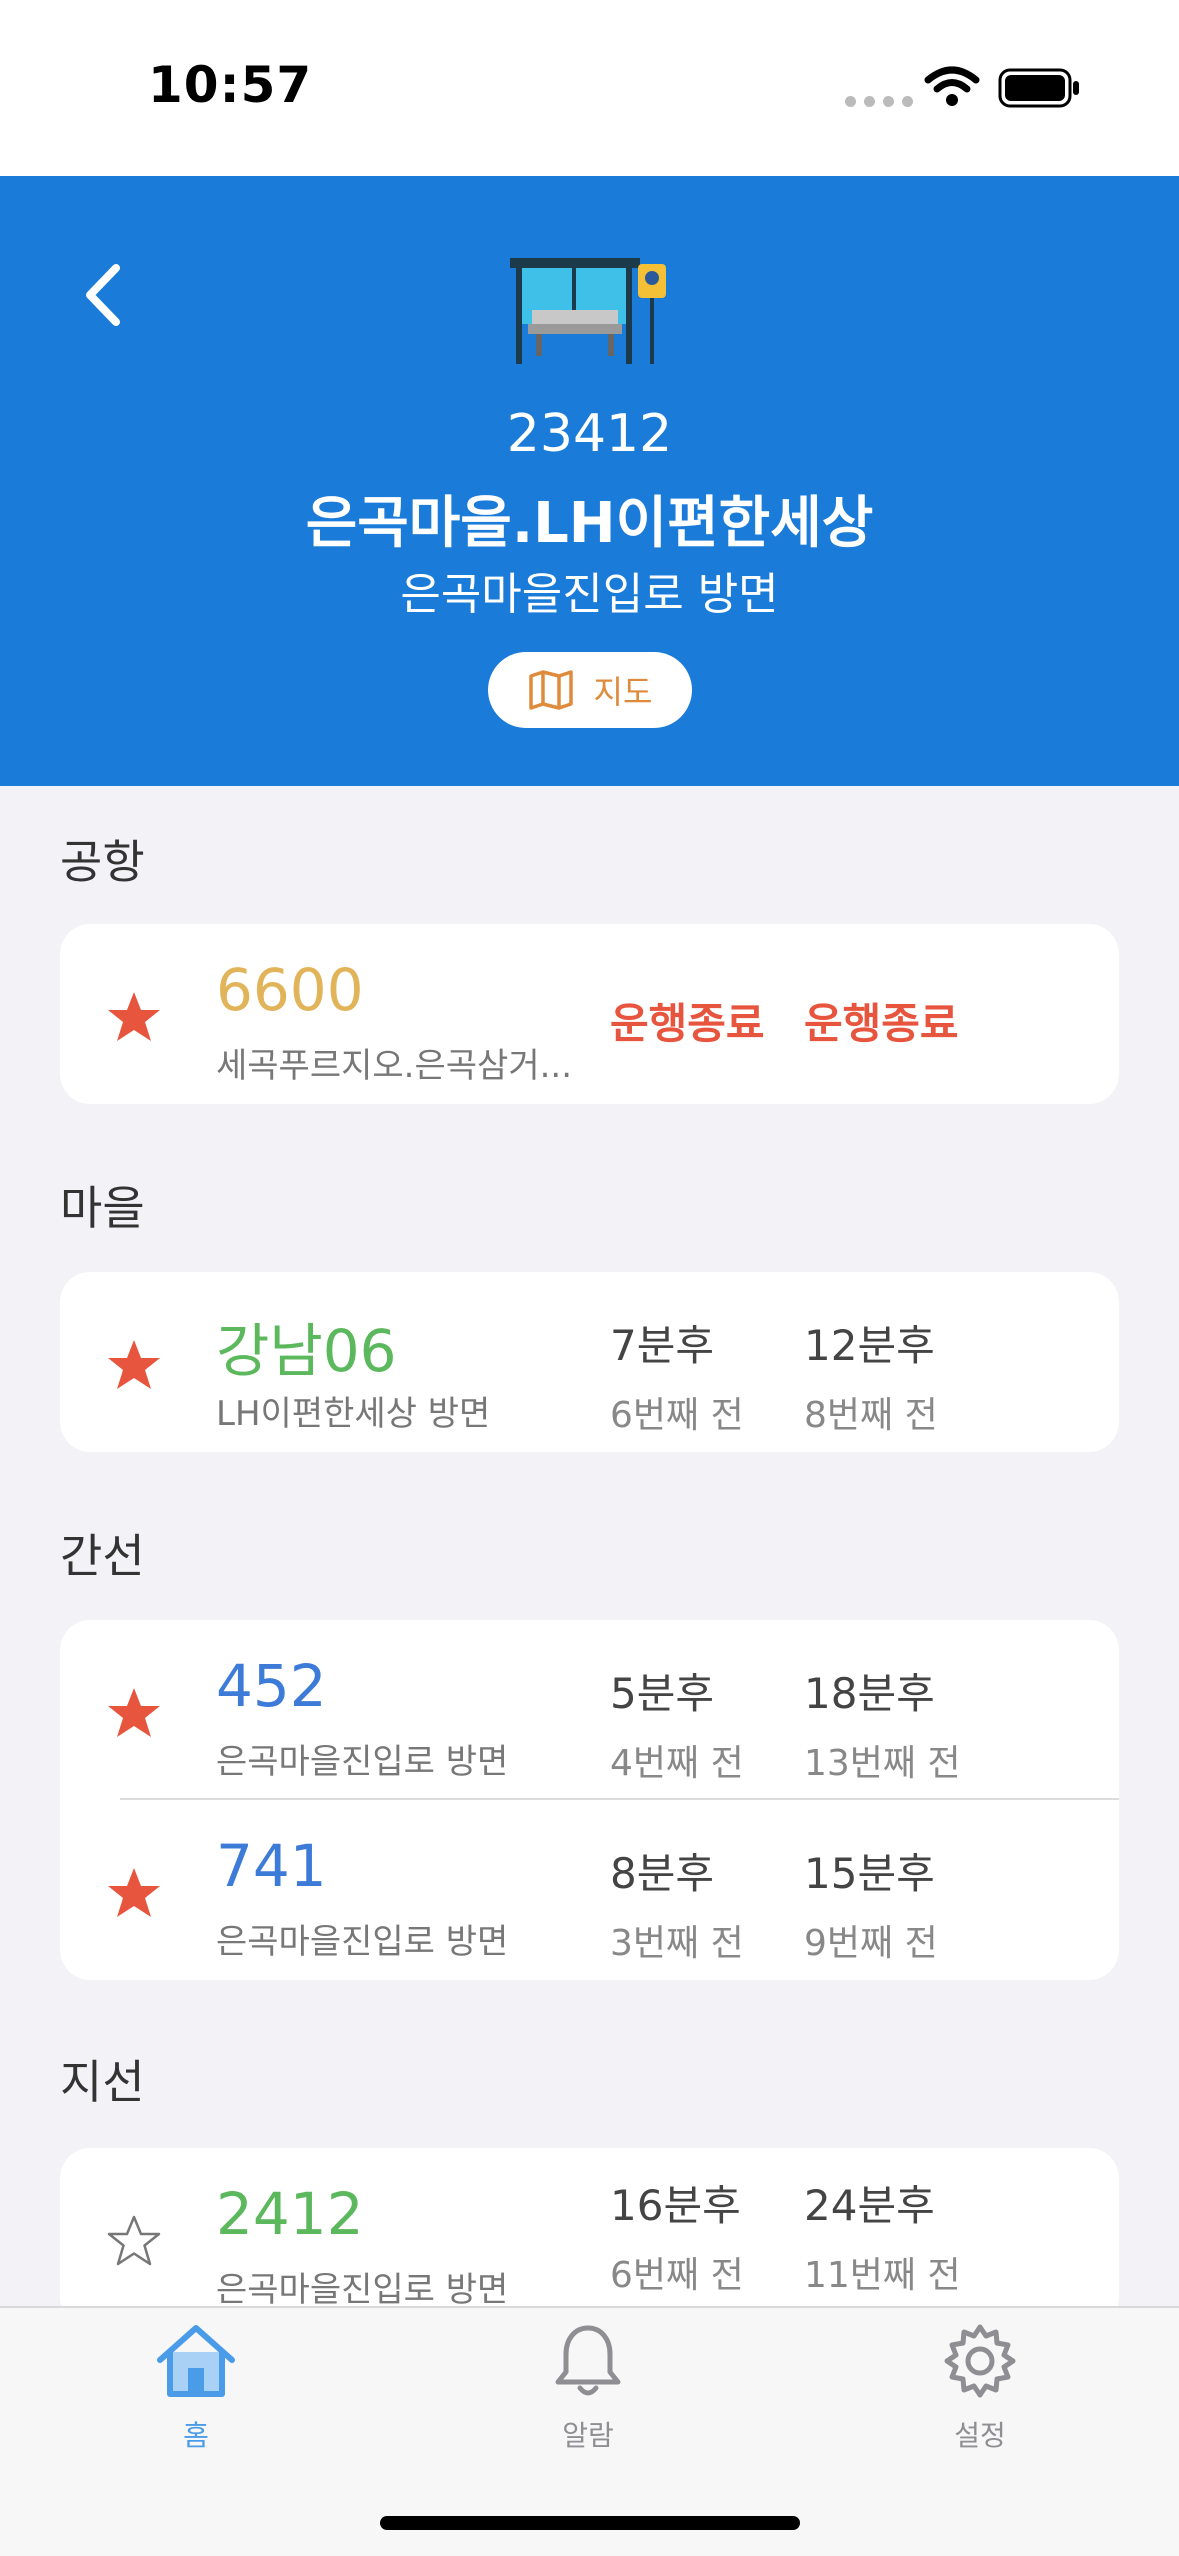  What do you see at coordinates (869, 1345) in the screenshot?
I see `arrival2-time: 12분후` at bounding box center [869, 1345].